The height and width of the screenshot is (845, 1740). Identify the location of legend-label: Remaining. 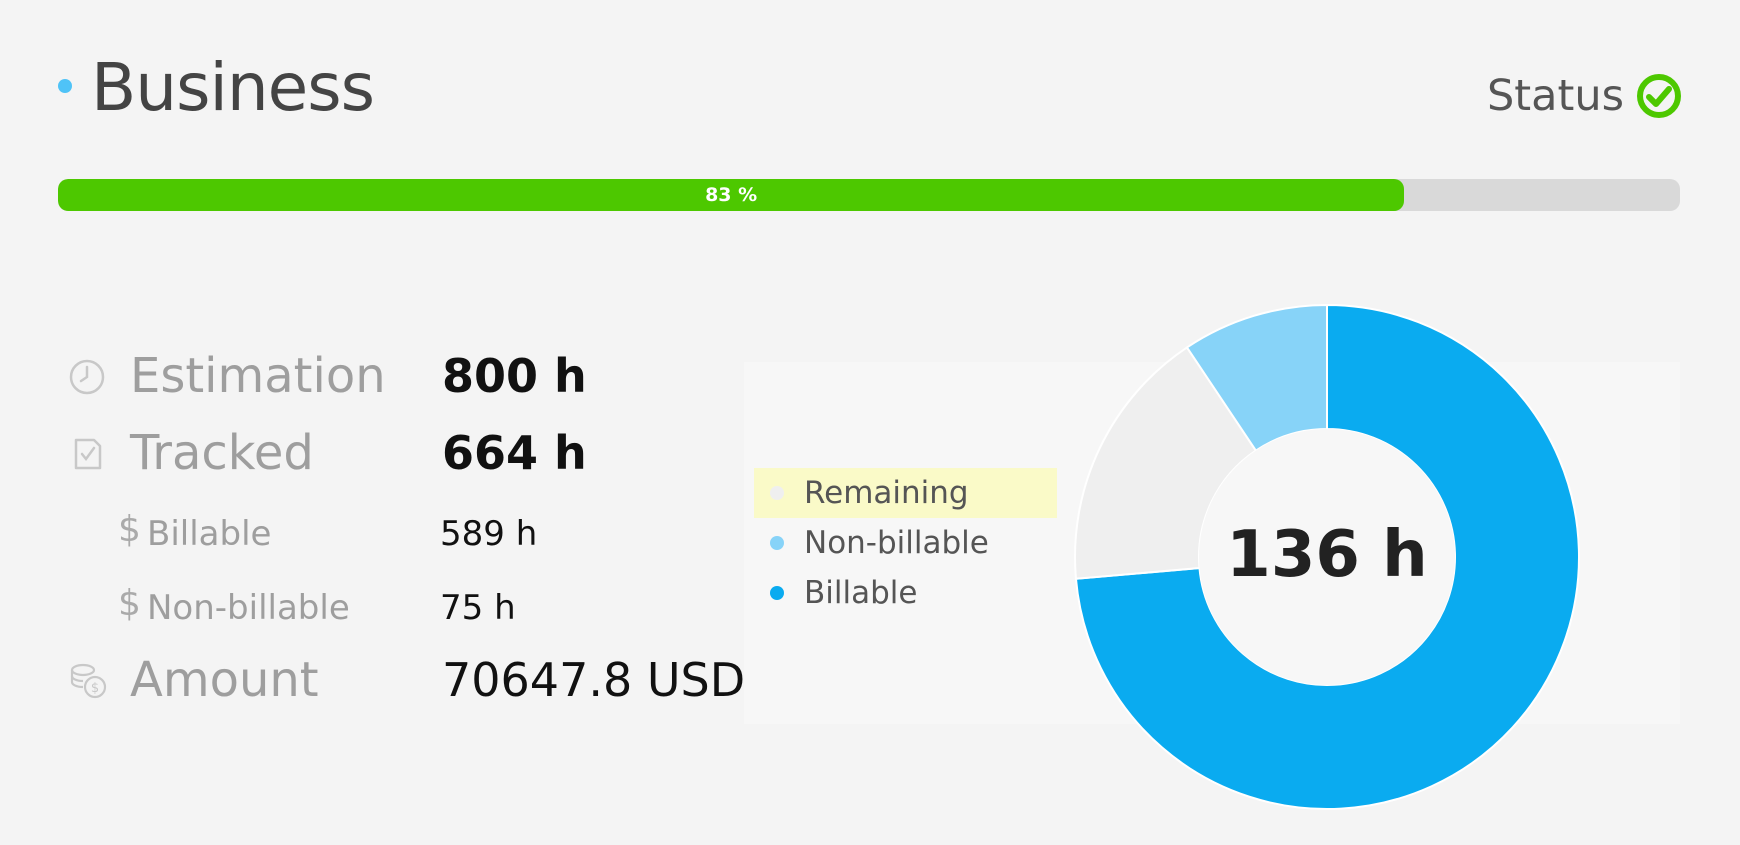
(886, 493).